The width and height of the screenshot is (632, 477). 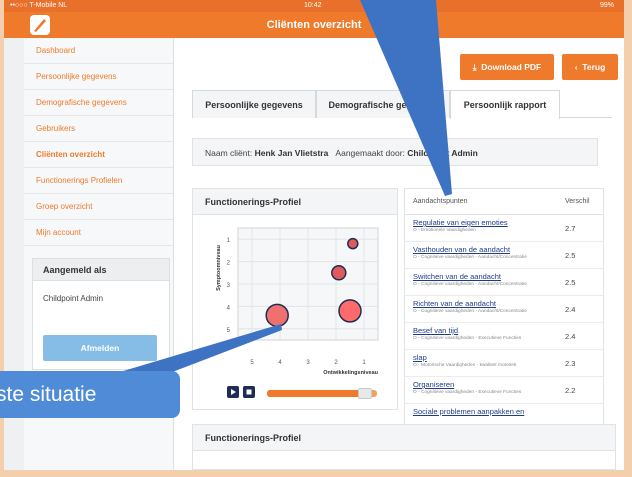 I want to click on y-tick-label: 3, so click(x=229, y=286).